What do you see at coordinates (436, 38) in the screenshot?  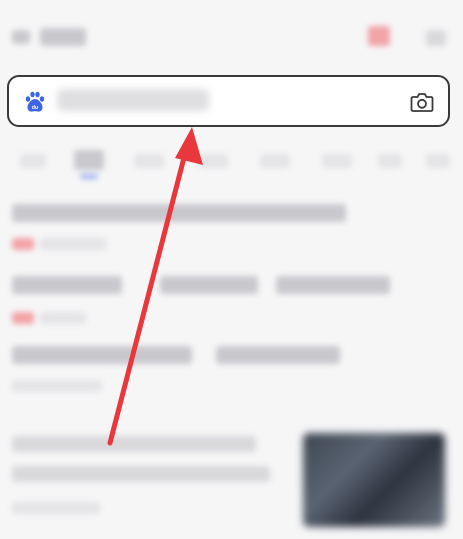 I see `top-menu-blur` at bounding box center [436, 38].